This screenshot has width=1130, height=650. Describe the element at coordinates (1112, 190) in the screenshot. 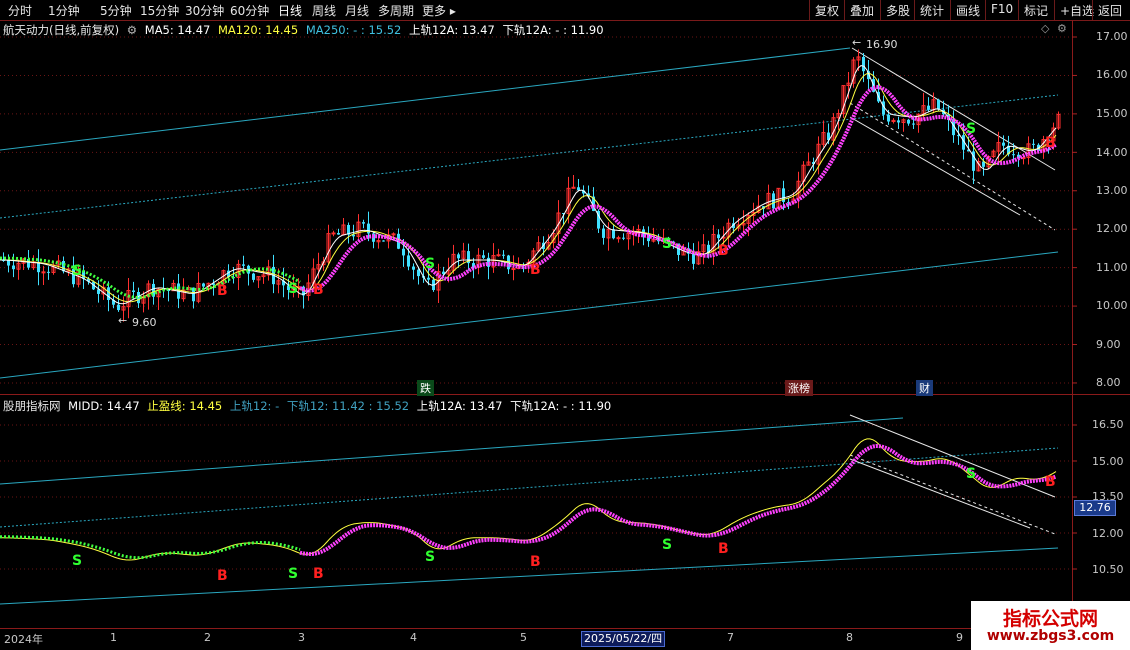

I see `axis-label: 13.00` at that location.